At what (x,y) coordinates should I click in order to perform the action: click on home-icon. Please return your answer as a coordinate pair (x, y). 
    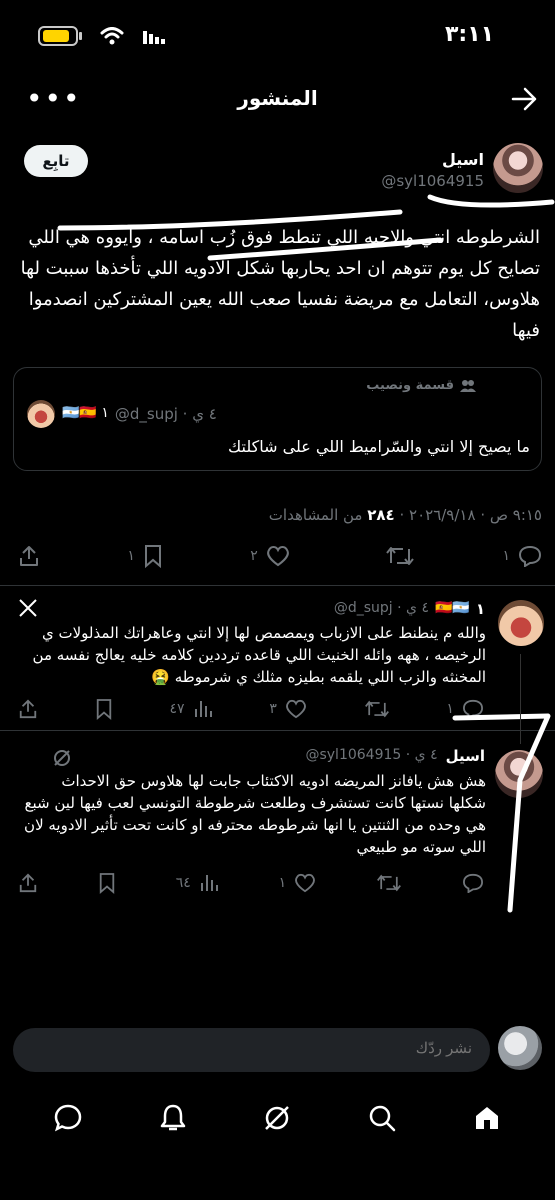
    Looking at the image, I should click on (487, 1118).